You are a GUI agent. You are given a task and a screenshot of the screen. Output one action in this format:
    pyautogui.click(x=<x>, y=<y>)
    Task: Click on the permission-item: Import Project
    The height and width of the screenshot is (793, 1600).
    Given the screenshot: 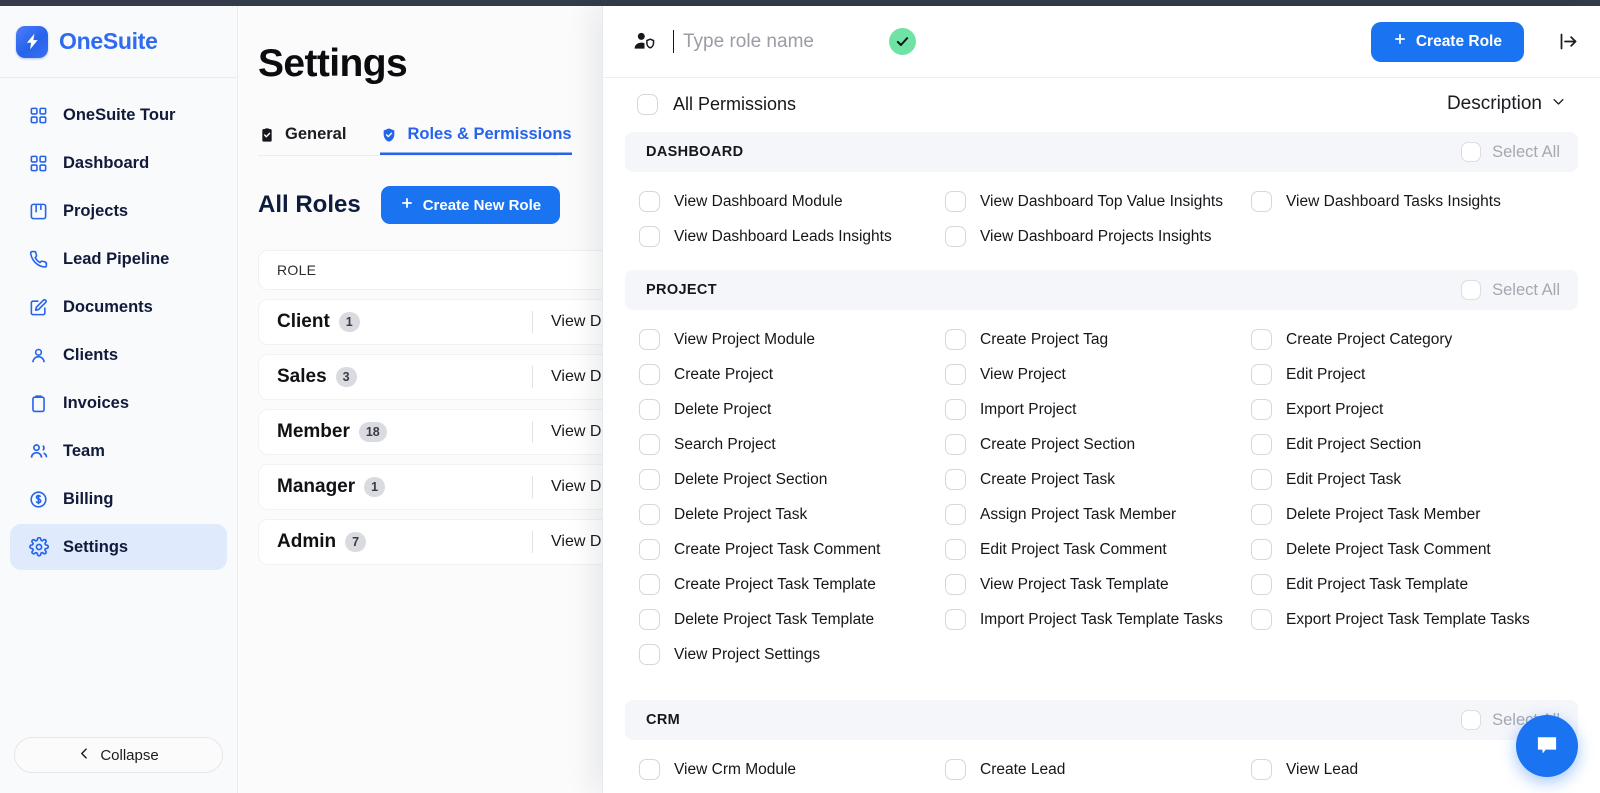 What is the action you would take?
    pyautogui.click(x=1098, y=409)
    